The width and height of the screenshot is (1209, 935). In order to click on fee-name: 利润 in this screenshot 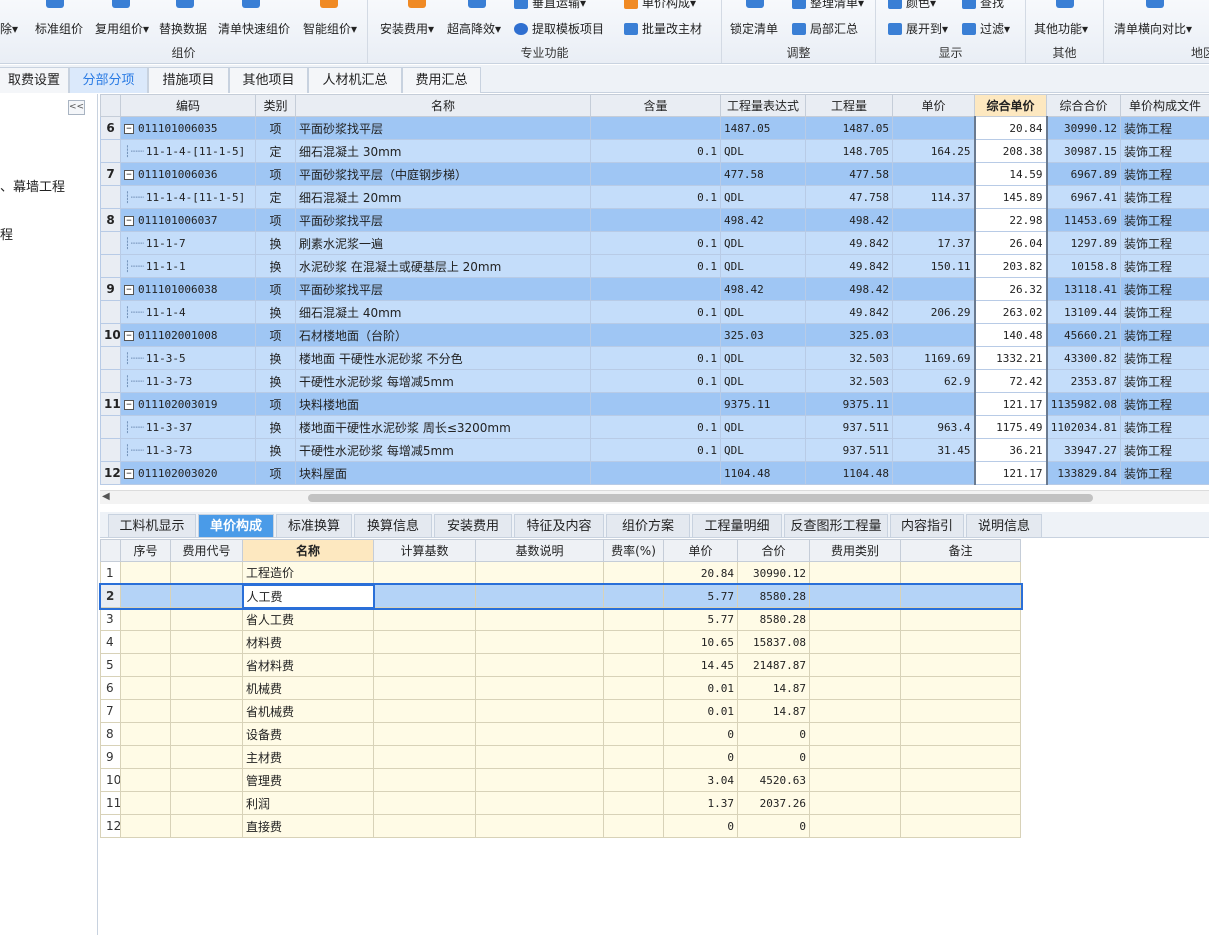, I will do `click(308, 803)`.